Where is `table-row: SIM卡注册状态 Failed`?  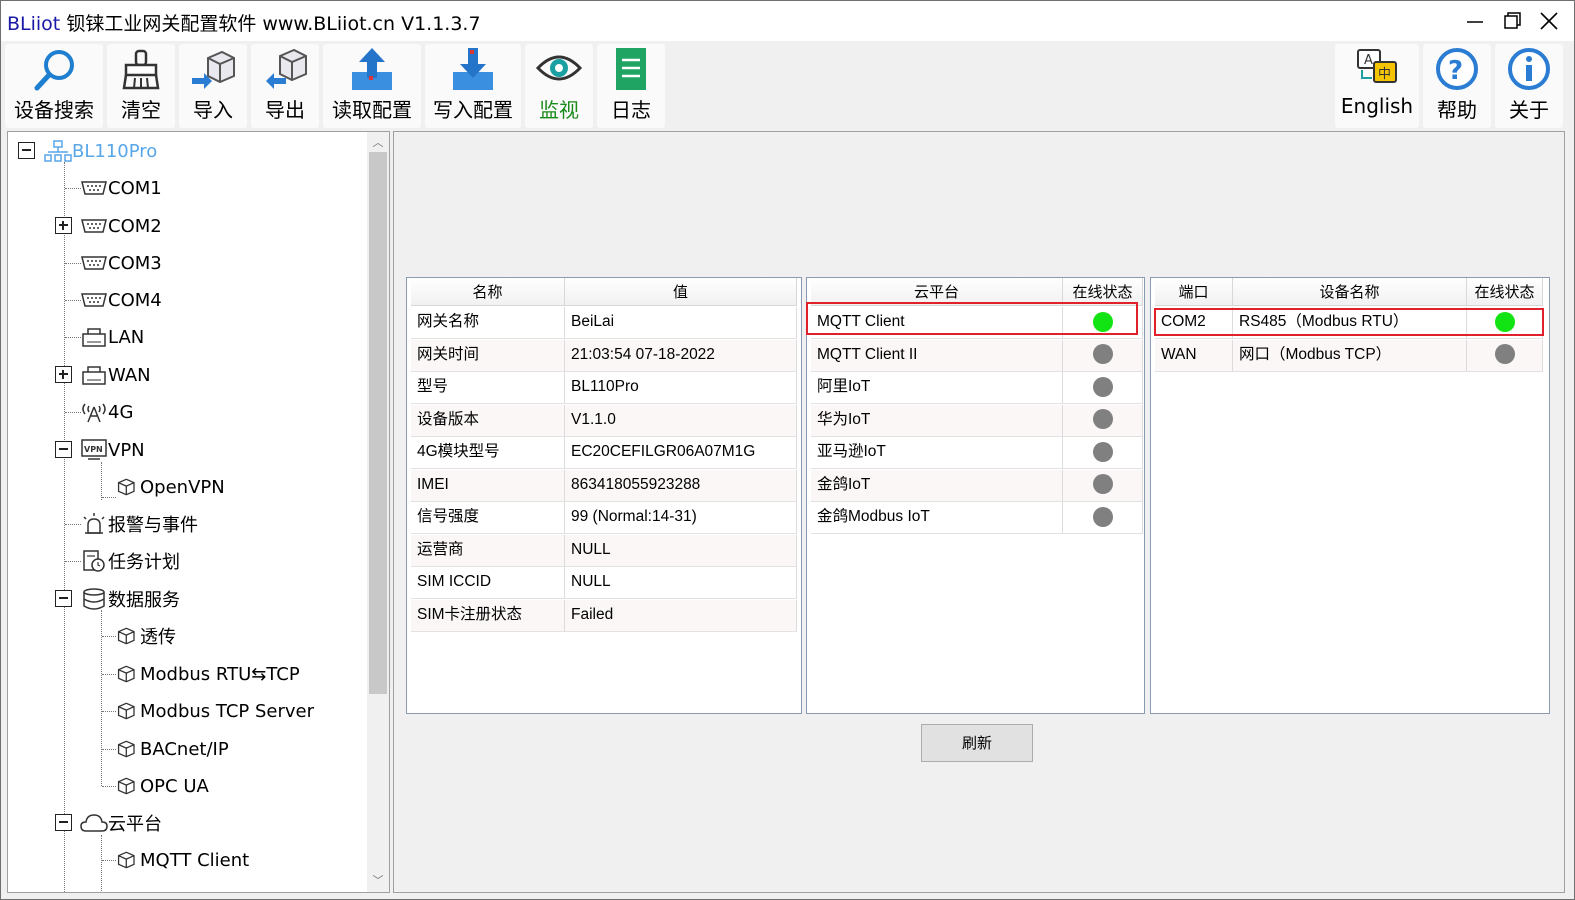
table-row: SIM卡注册状态 Failed is located at coordinates (604, 615).